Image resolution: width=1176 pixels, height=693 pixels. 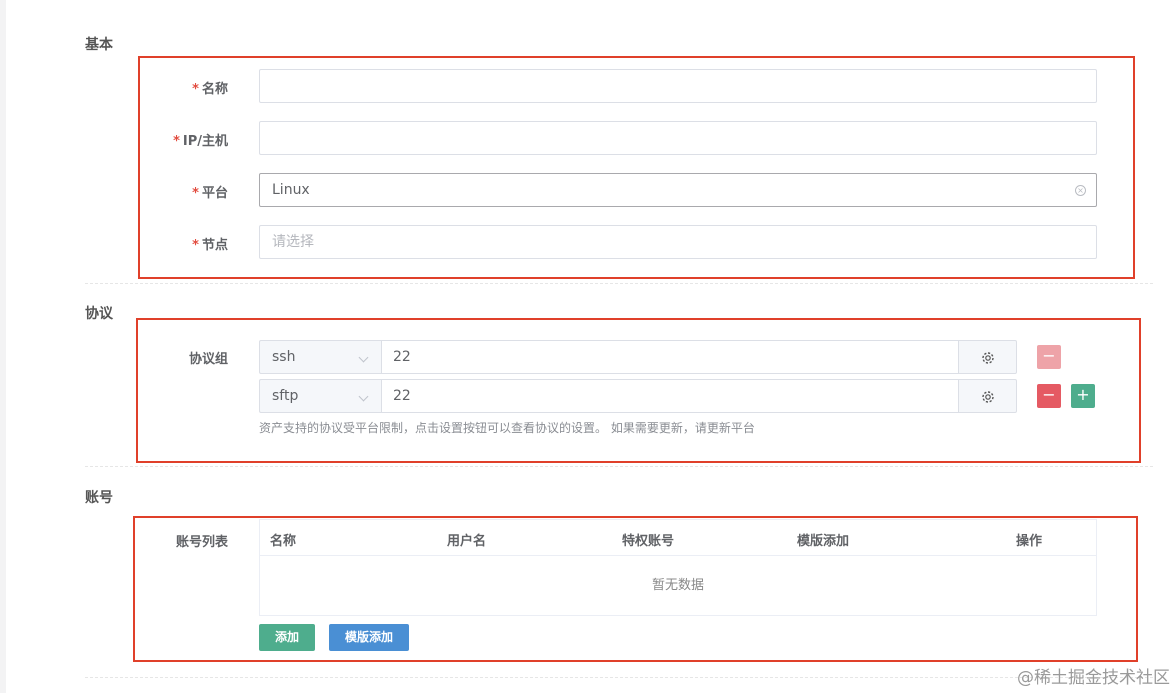 I want to click on protocol-group-label: 协议组, so click(x=208, y=359).